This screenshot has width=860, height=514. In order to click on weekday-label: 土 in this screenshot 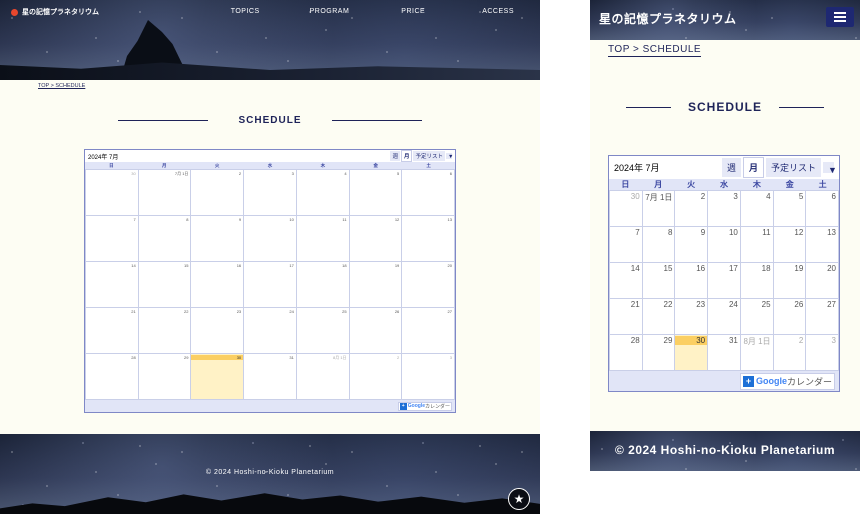, I will do `click(822, 184)`.